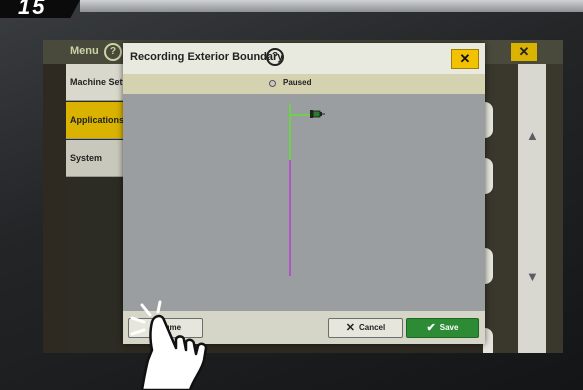 The width and height of the screenshot is (583, 390). What do you see at coordinates (465, 59) in the screenshot?
I see `close-button: ✕` at bounding box center [465, 59].